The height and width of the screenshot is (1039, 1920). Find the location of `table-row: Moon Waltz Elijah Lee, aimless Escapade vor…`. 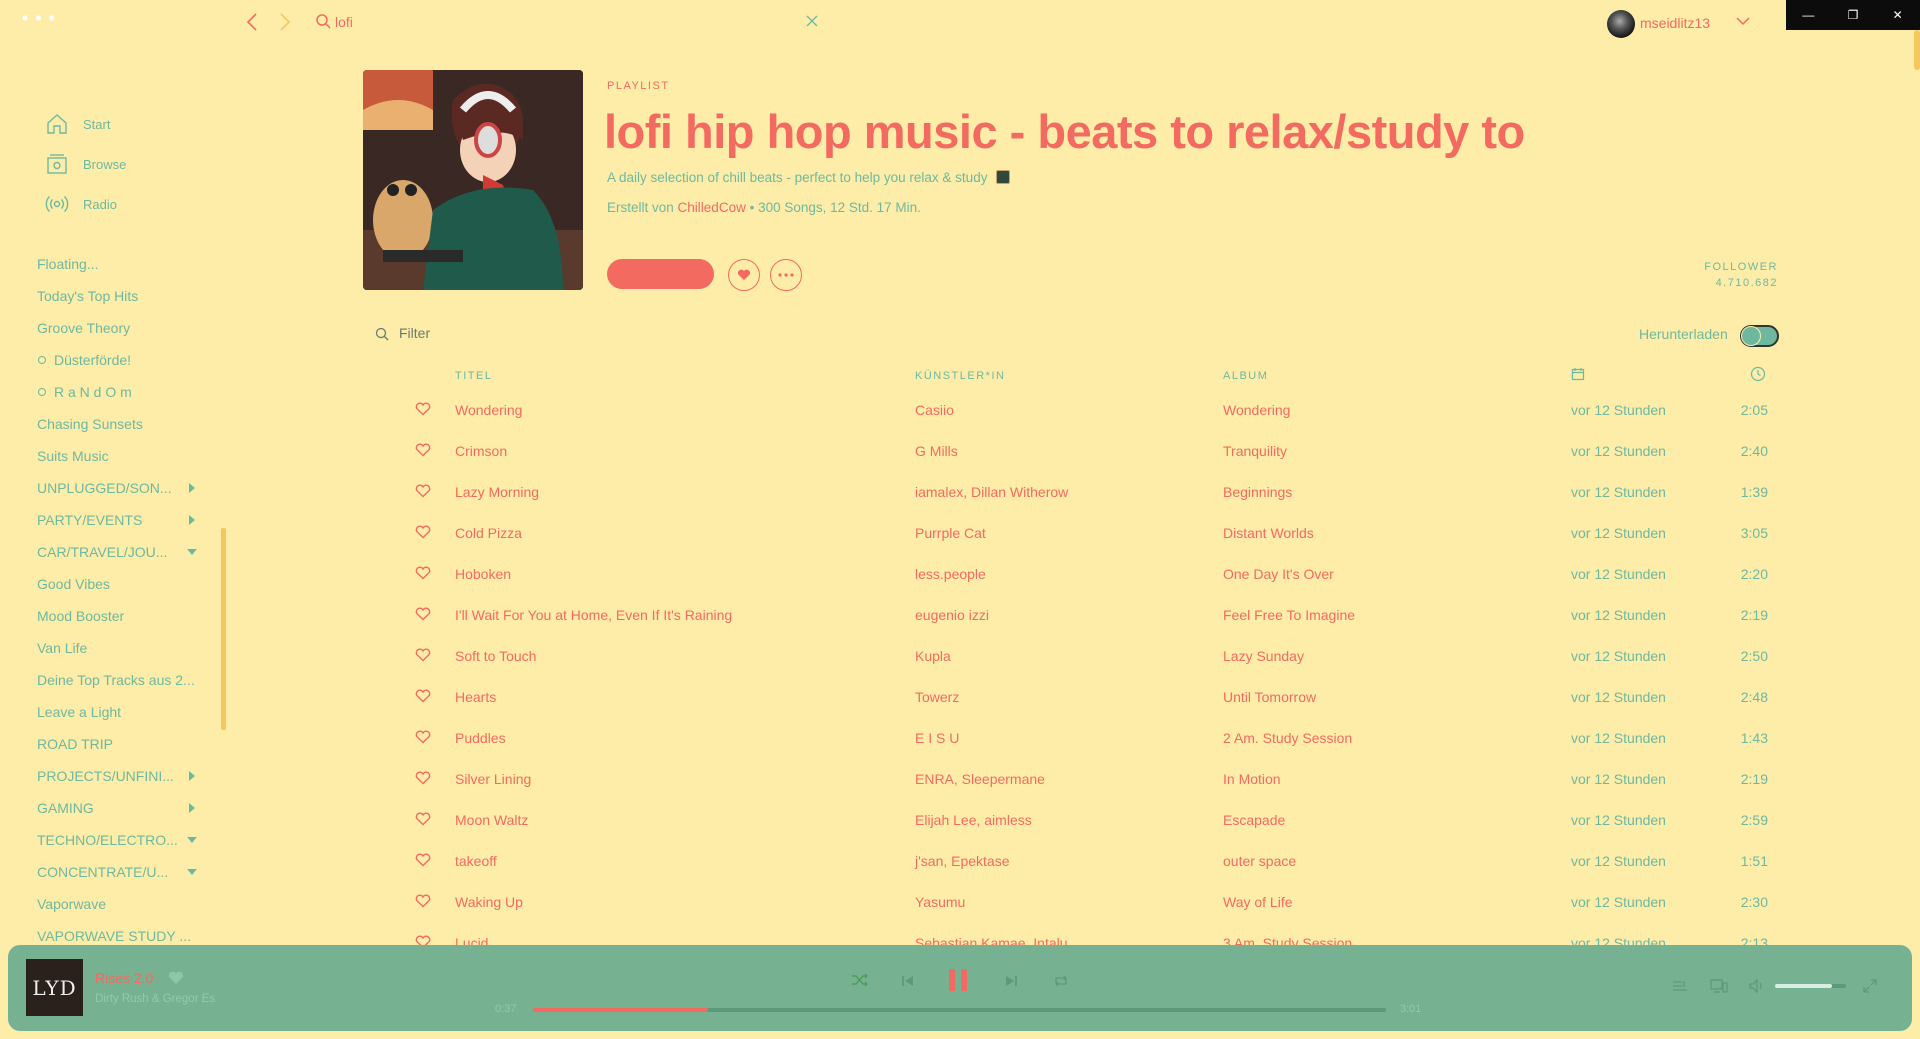

table-row: Moon Waltz Elijah Lee, aimless Escapade vor… is located at coordinates (900, 820).